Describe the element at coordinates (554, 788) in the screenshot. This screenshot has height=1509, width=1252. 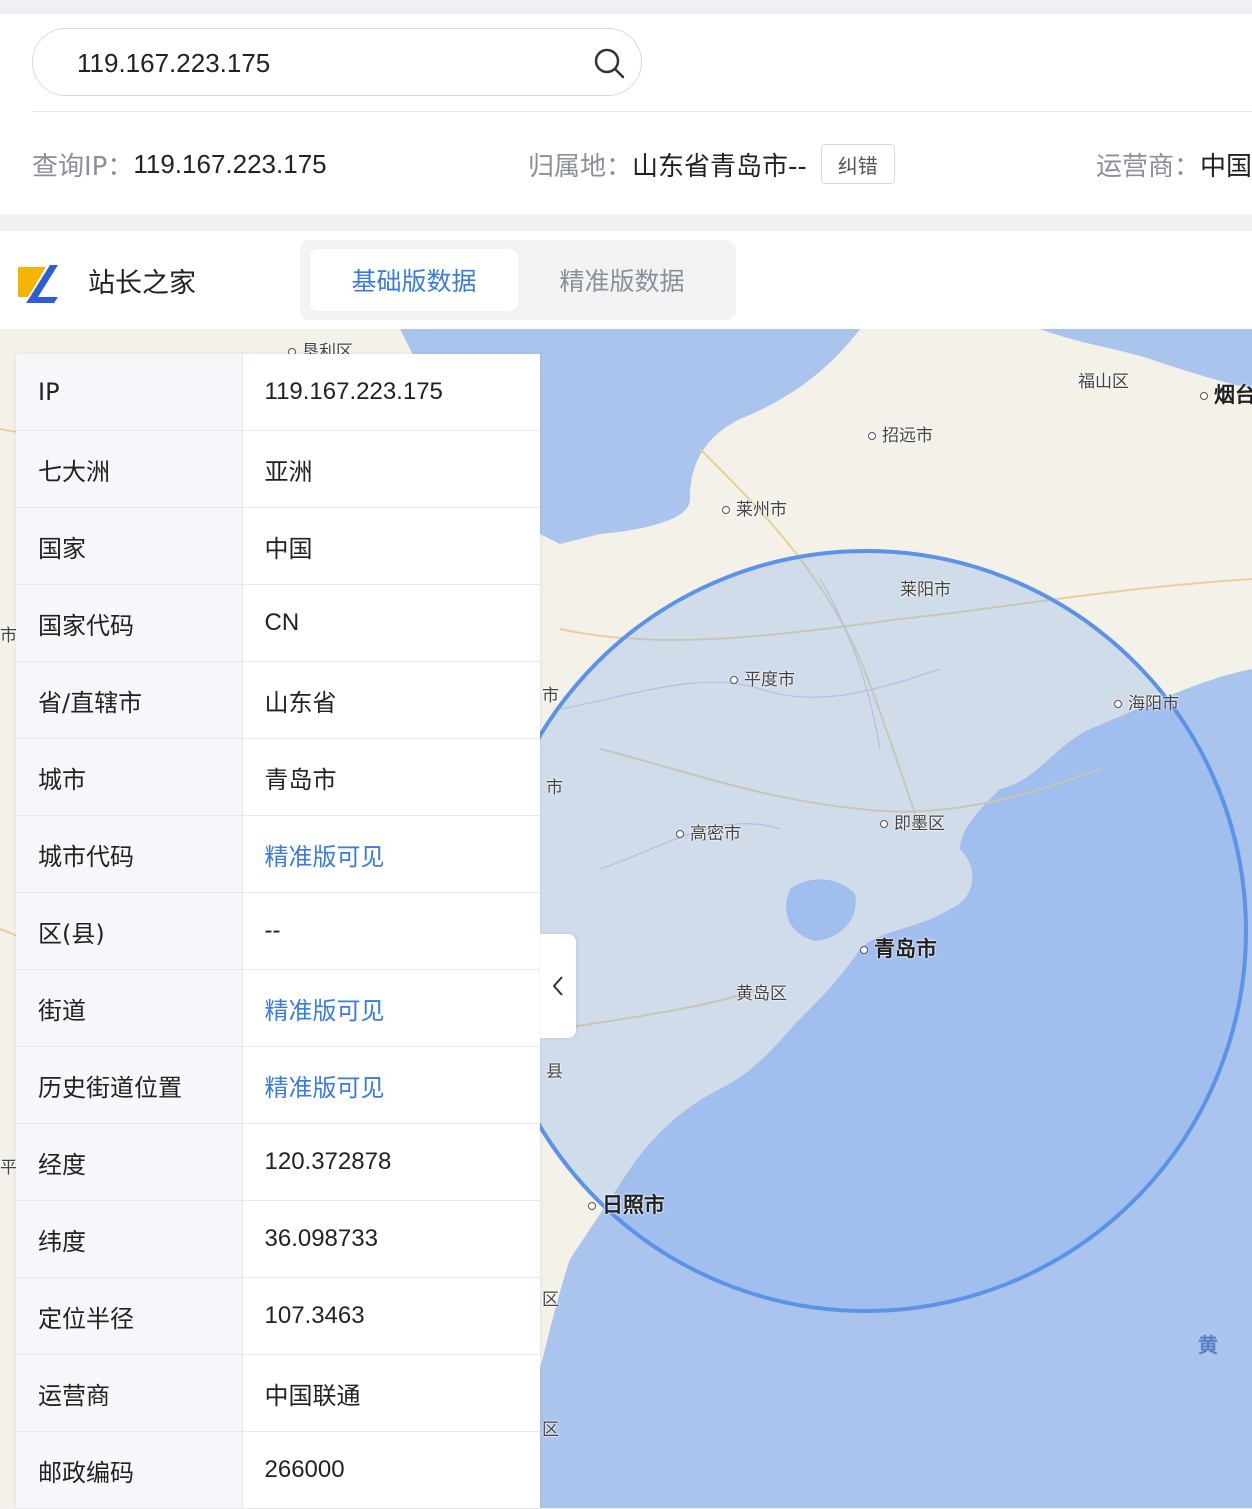
I see `map-label-fragment-shi-2: 市` at that location.